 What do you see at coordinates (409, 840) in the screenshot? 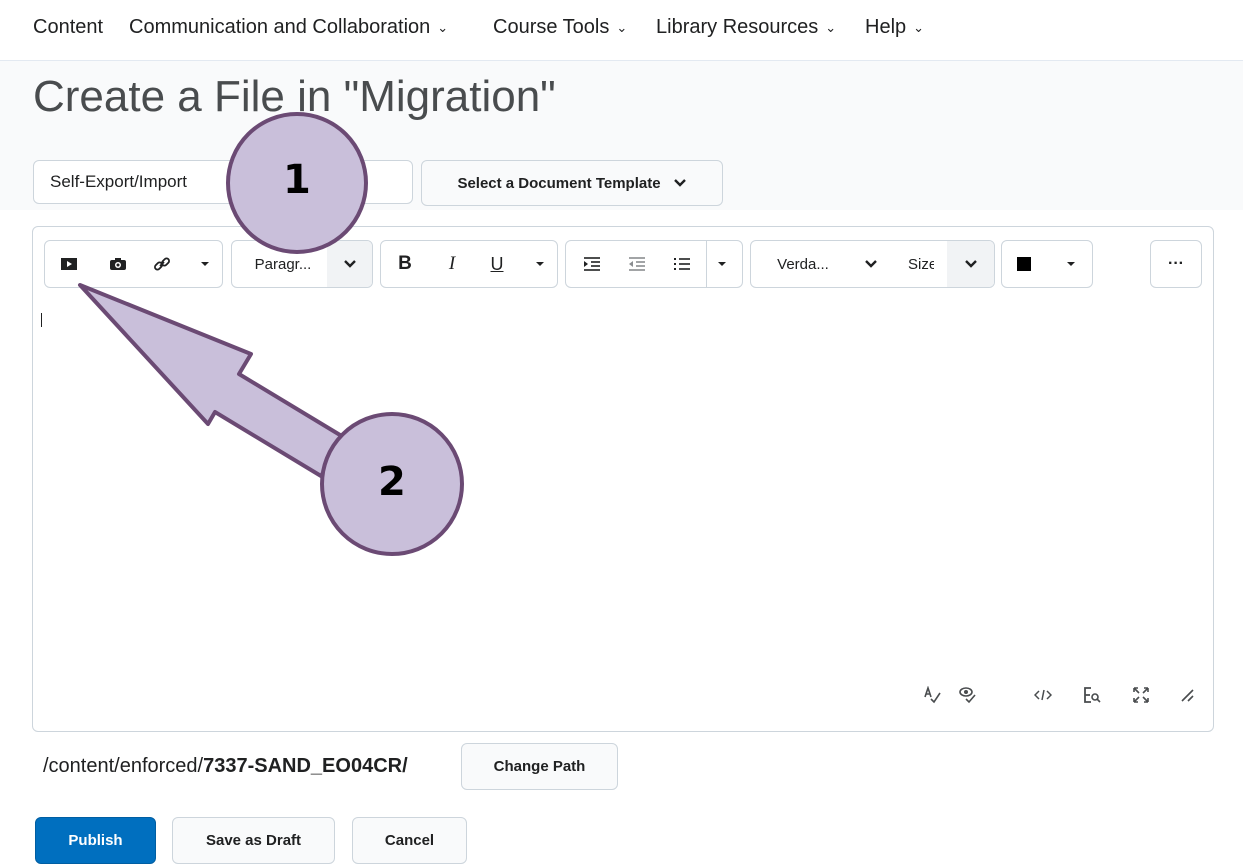
I see `cancel-button: Cancel` at bounding box center [409, 840].